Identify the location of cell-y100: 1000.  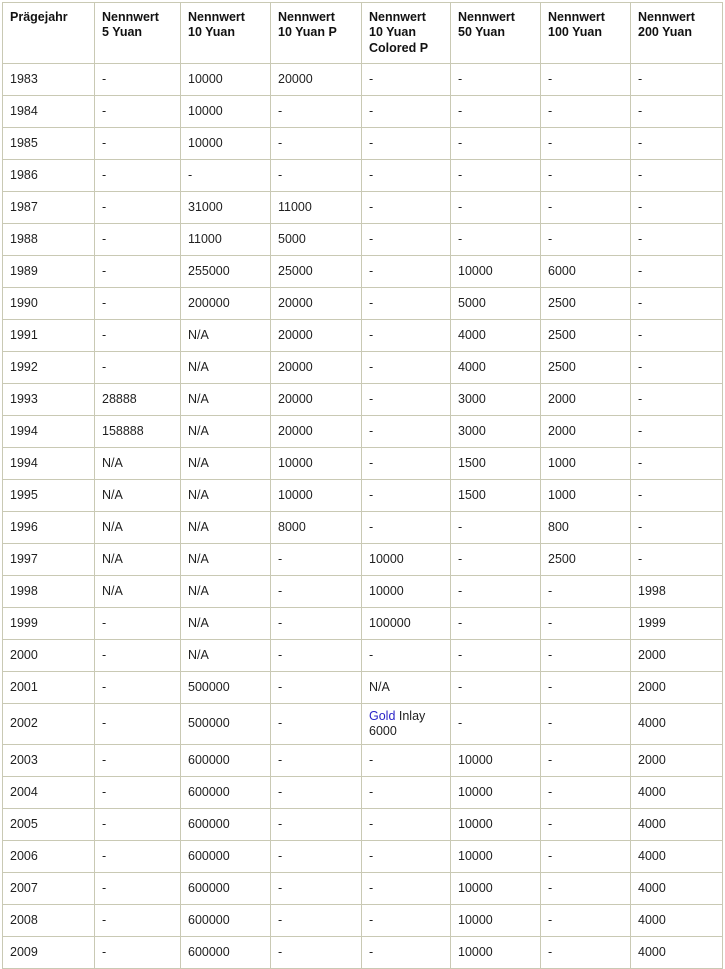
(585, 495).